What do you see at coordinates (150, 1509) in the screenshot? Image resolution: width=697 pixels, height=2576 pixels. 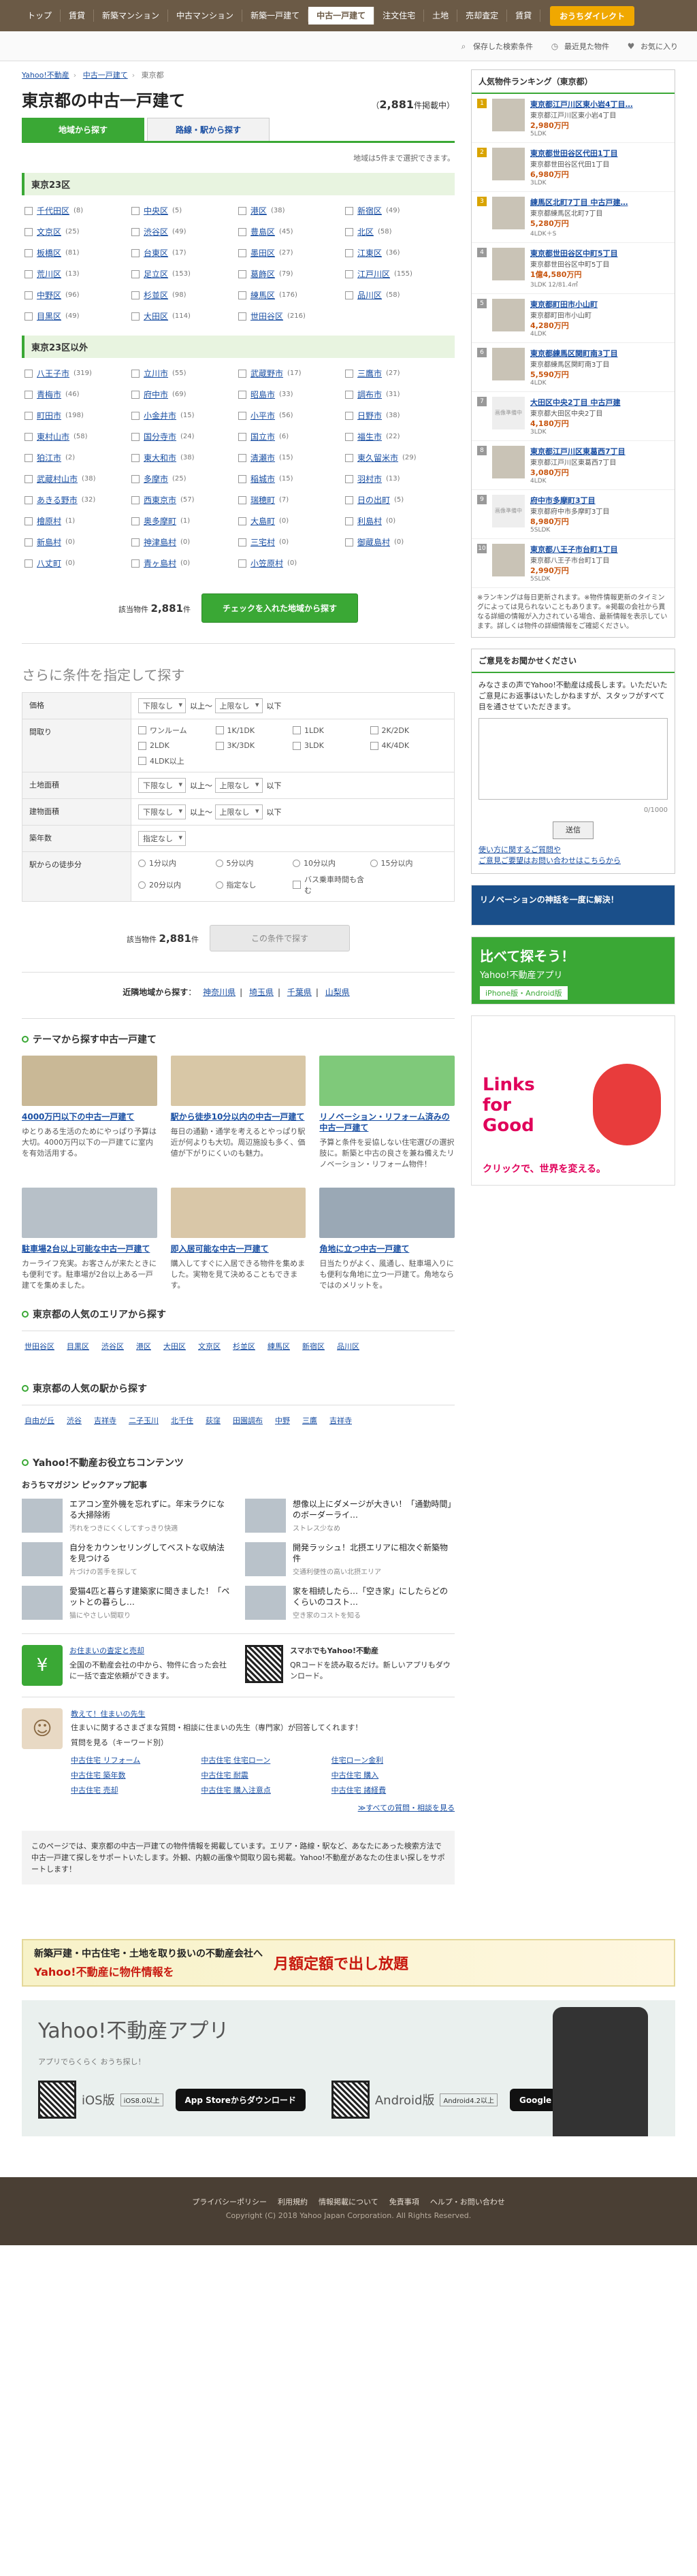 I see `magazine-title: エアコン室外機を忘れずに。年末ラクになる大掃除術` at bounding box center [150, 1509].